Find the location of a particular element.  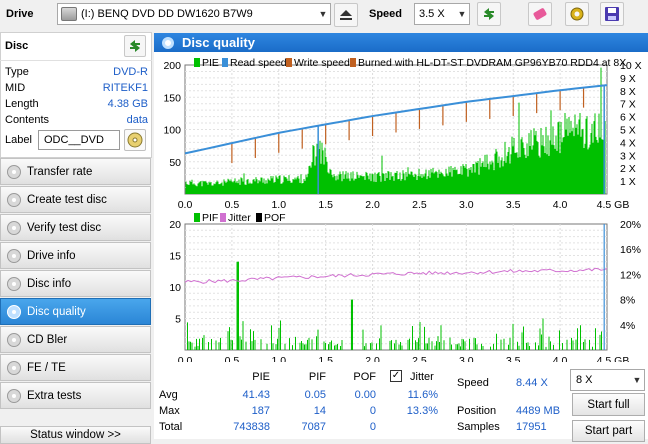

panel-title: Disc quality is located at coordinates (218, 42).